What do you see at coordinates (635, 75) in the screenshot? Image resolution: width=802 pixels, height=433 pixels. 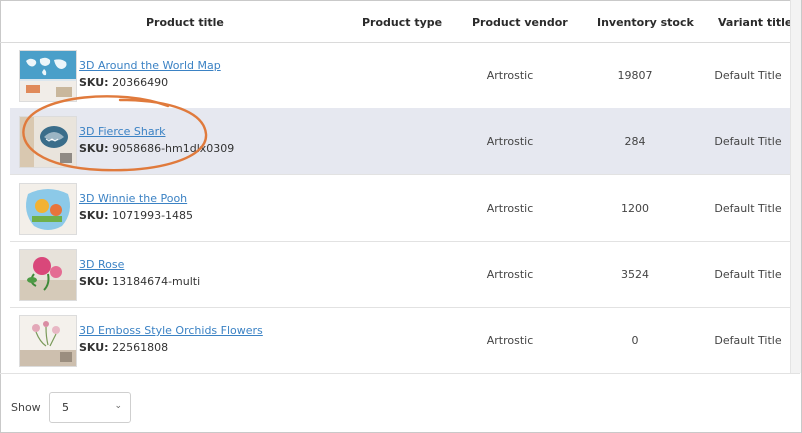 I see `inventory-stock-cell: 19807` at bounding box center [635, 75].